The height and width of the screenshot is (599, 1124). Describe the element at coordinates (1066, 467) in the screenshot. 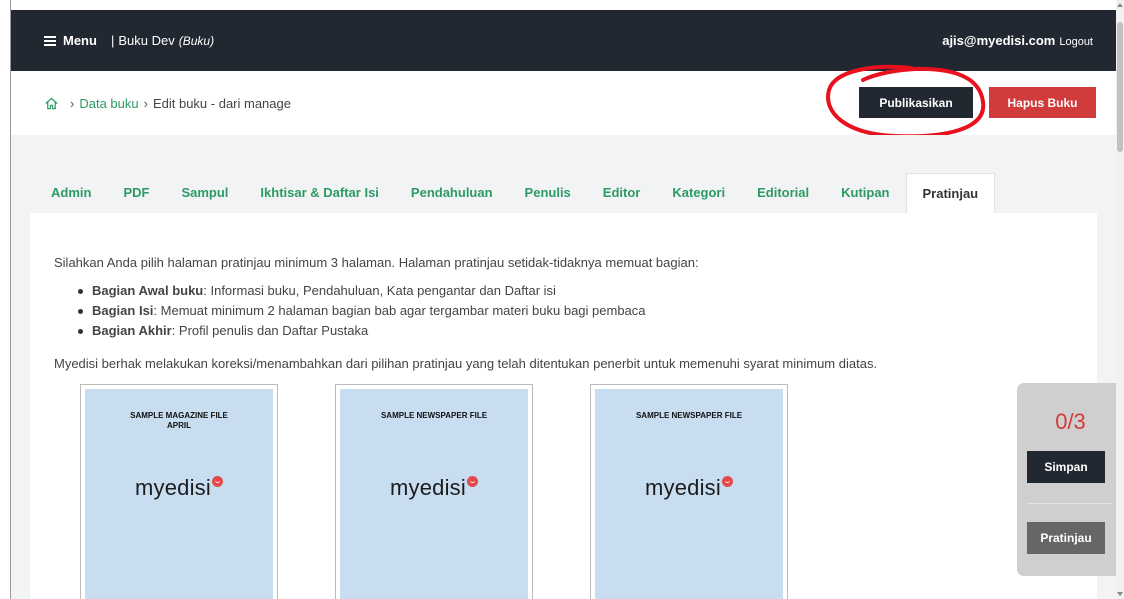

I see `save-button: Simpan` at that location.